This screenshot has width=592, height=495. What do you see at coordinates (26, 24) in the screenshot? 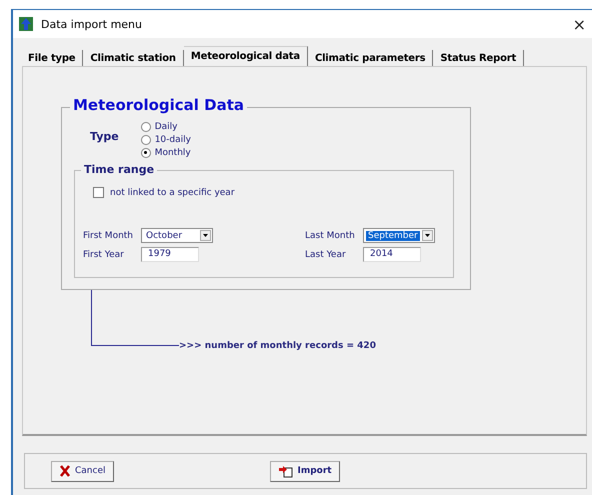
I see `app-icon` at bounding box center [26, 24].